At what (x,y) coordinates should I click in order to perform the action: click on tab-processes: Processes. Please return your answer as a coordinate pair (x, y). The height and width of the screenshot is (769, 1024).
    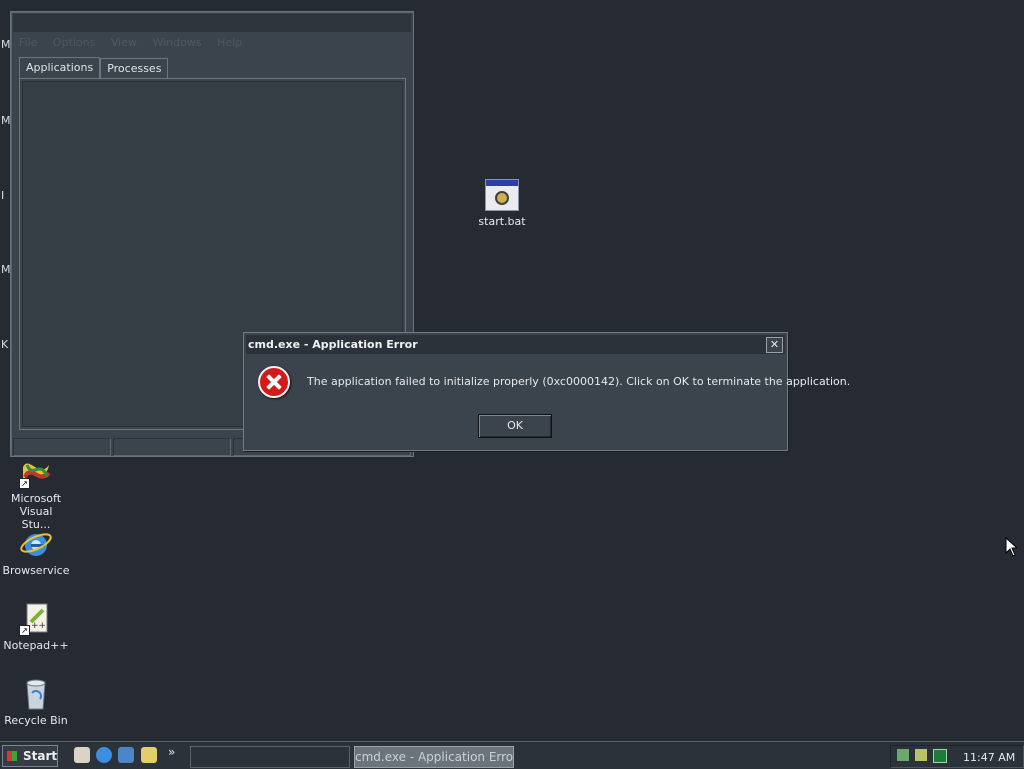
    Looking at the image, I should click on (134, 68).